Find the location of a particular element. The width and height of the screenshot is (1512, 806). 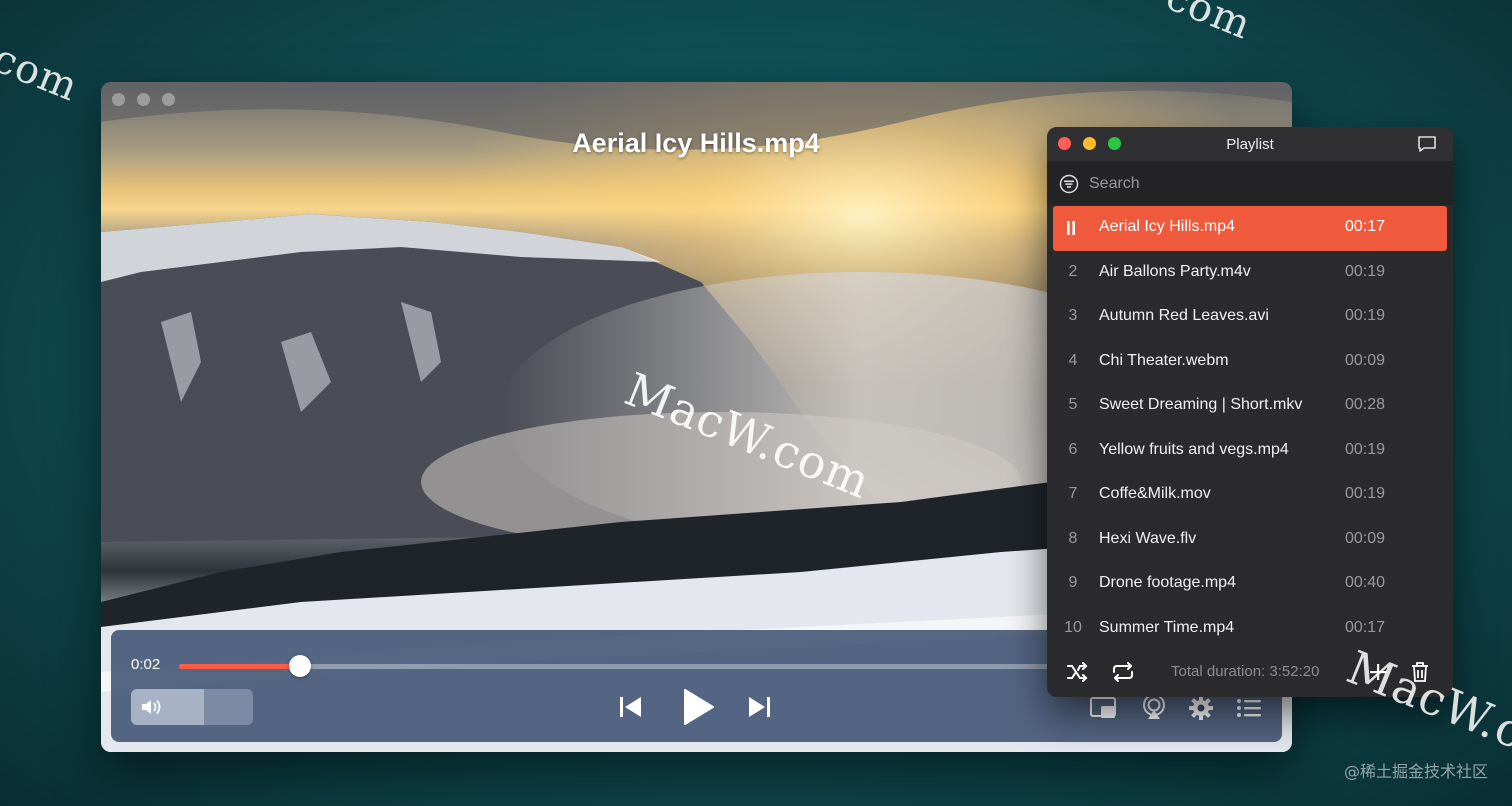

playlist-row: 4 Chi Theater.webm 00:09 is located at coordinates (1250, 362).